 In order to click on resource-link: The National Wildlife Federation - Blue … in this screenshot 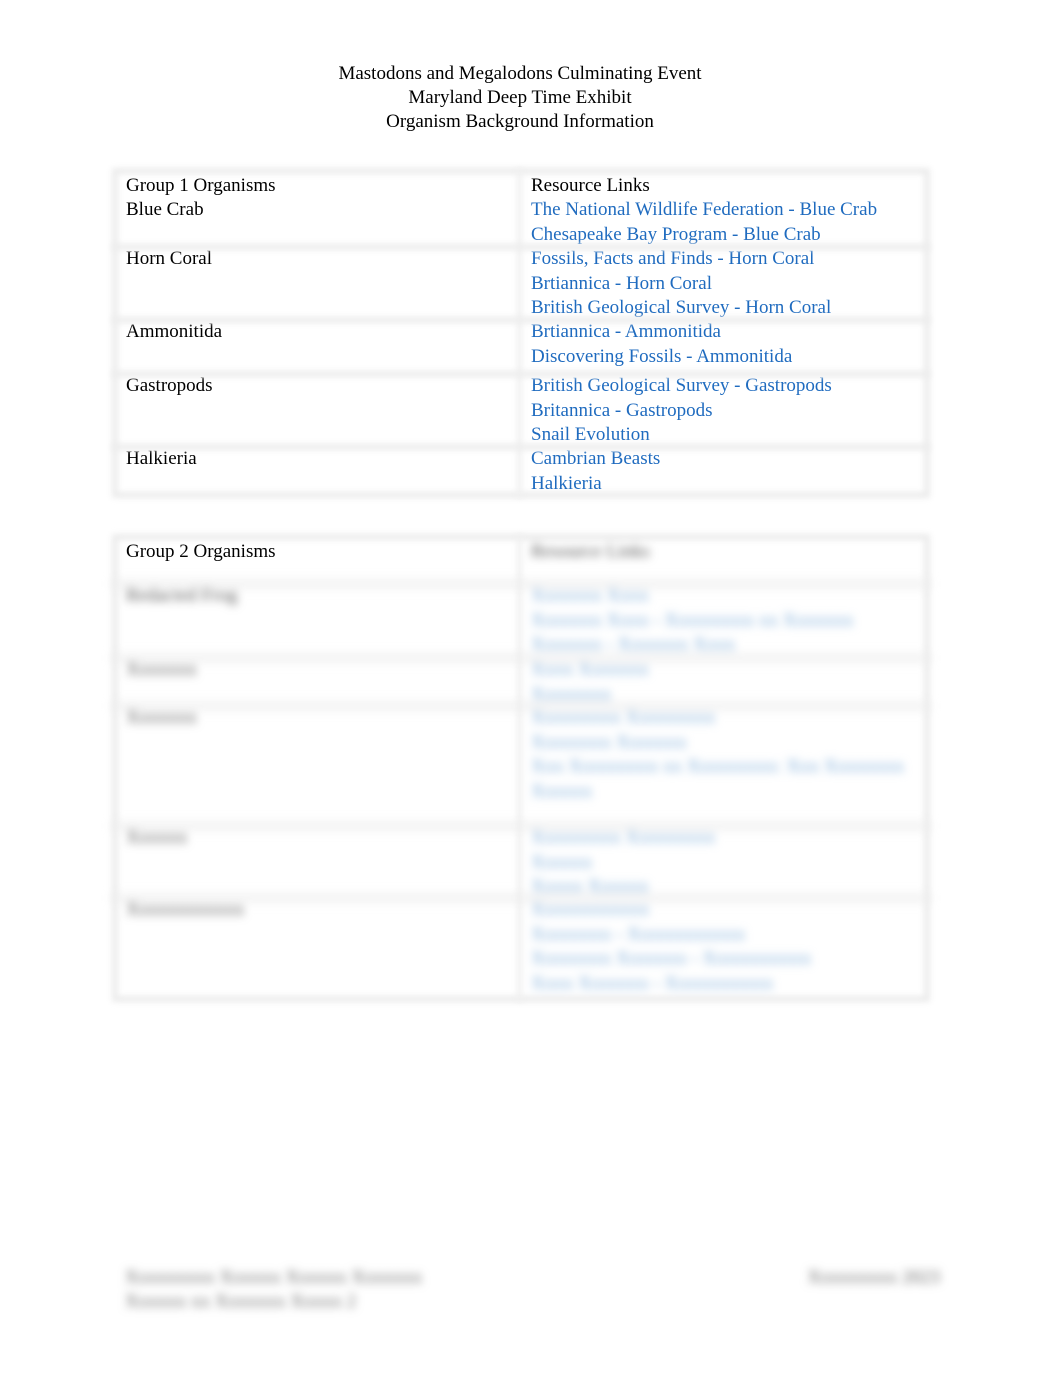, I will do `click(730, 210)`.